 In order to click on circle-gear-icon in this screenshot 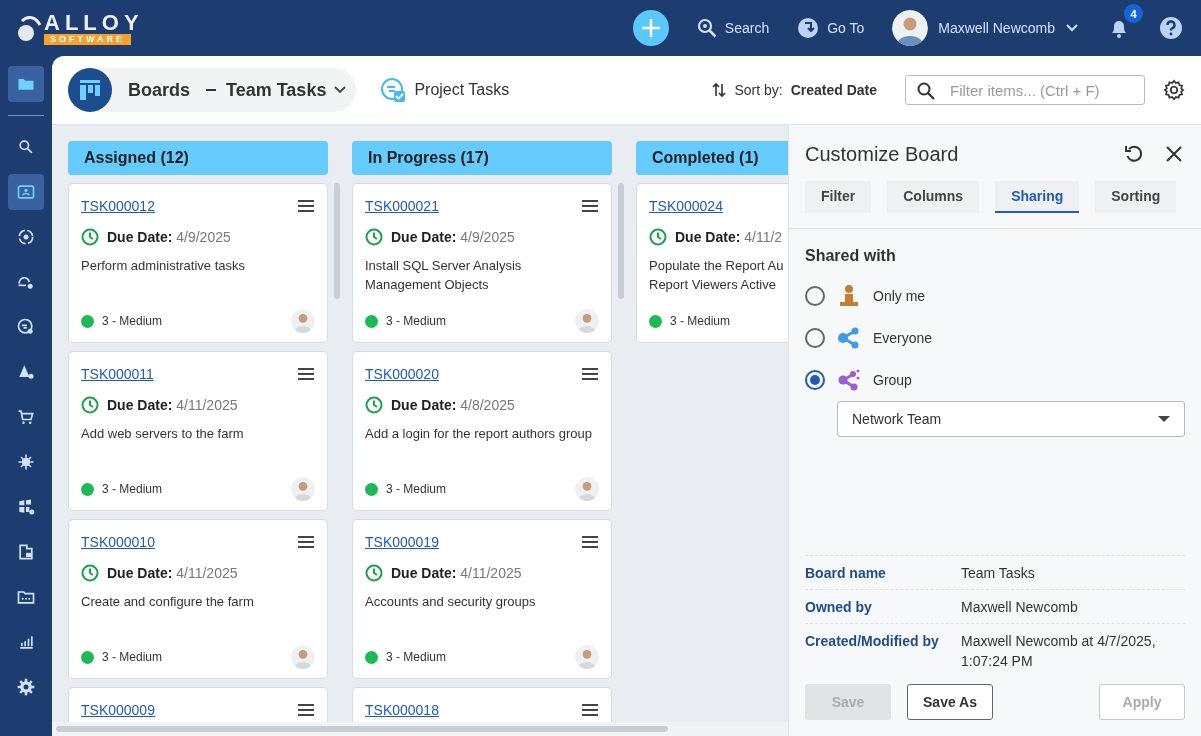, I will do `click(26, 327)`.